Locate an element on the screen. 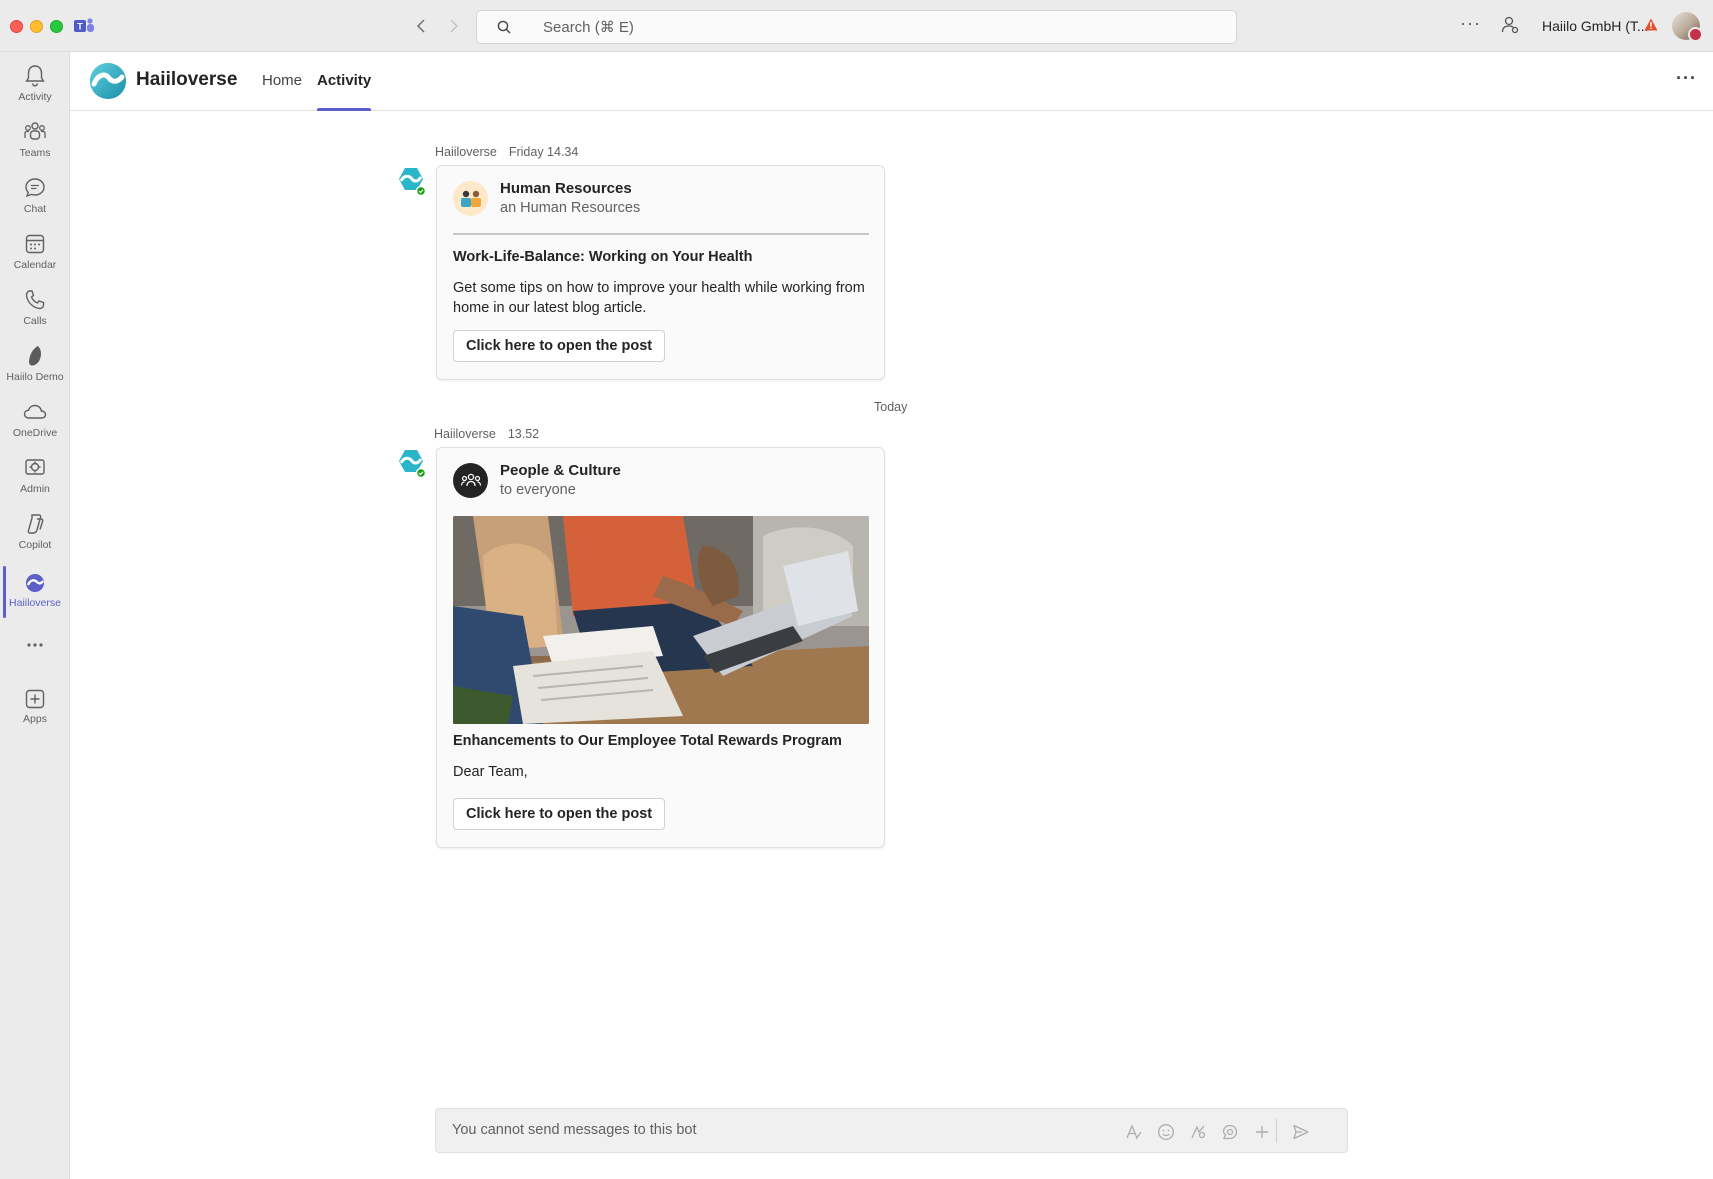 Image resolution: width=1713 pixels, height=1179 pixels. warning-icon is located at coordinates (1651, 24).